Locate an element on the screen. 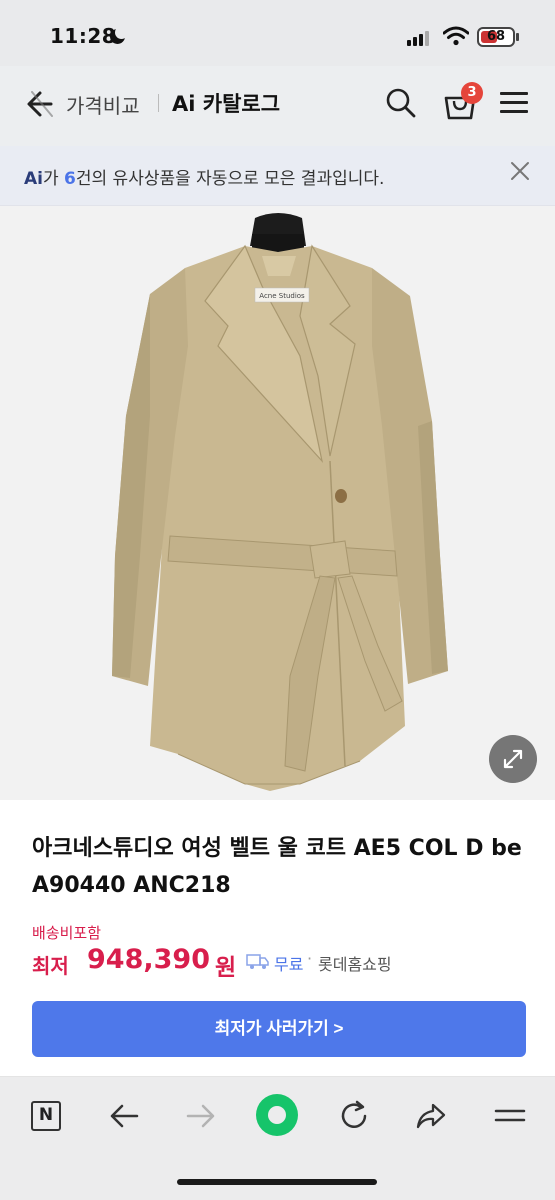 The image size is (555, 1200). hamburger-menu-icon is located at coordinates (515, 103).